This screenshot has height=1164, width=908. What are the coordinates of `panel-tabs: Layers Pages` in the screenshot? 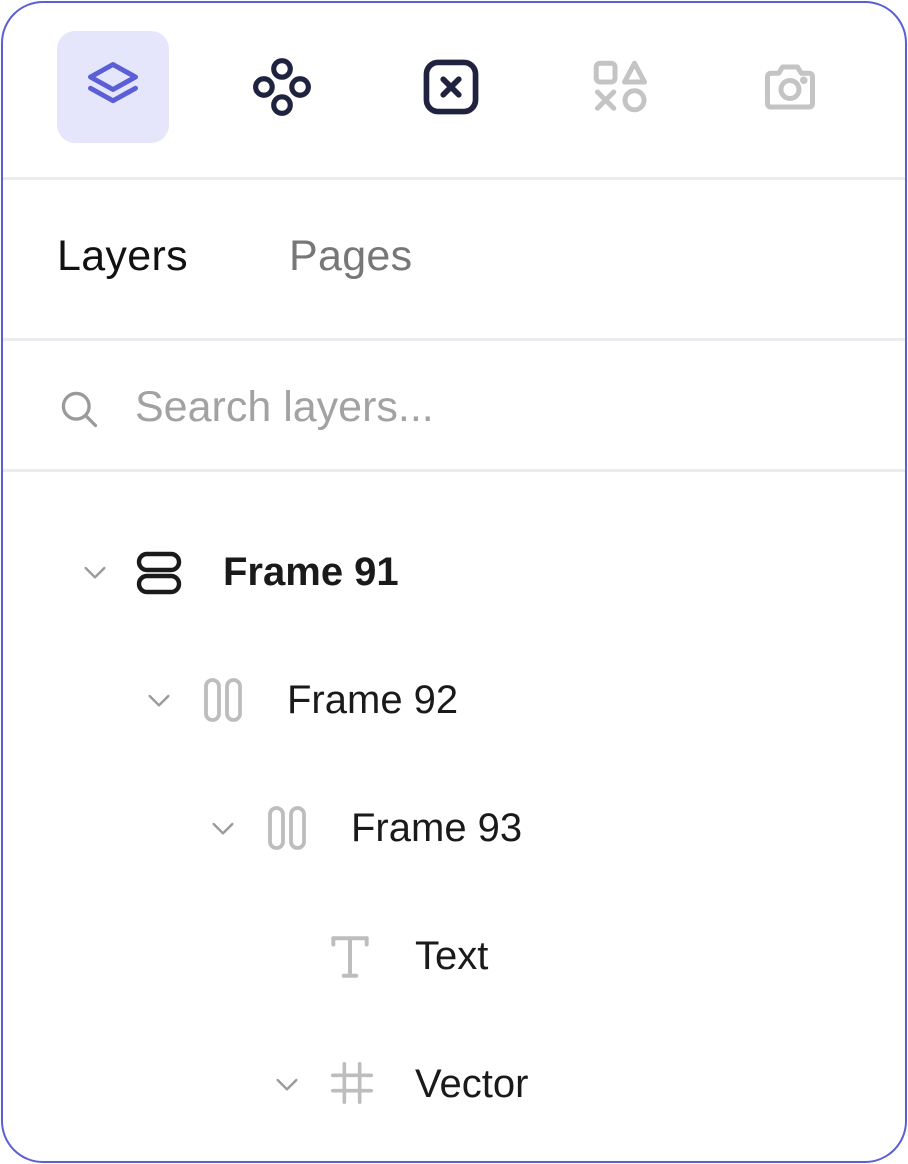 It's located at (454, 259).